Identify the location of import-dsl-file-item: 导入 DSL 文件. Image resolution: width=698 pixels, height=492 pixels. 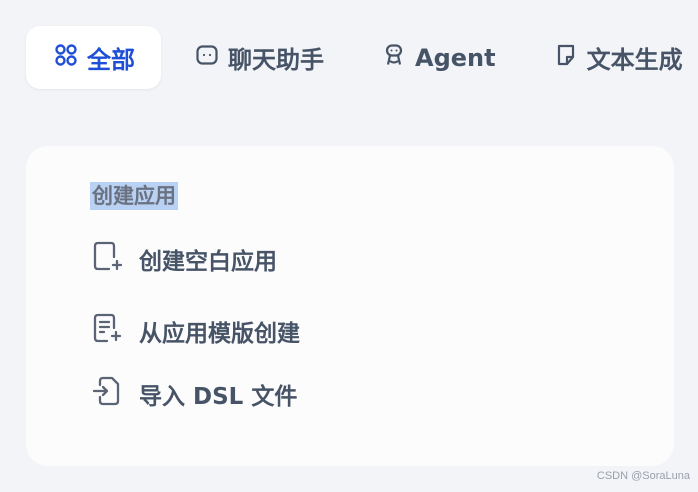
(194, 394).